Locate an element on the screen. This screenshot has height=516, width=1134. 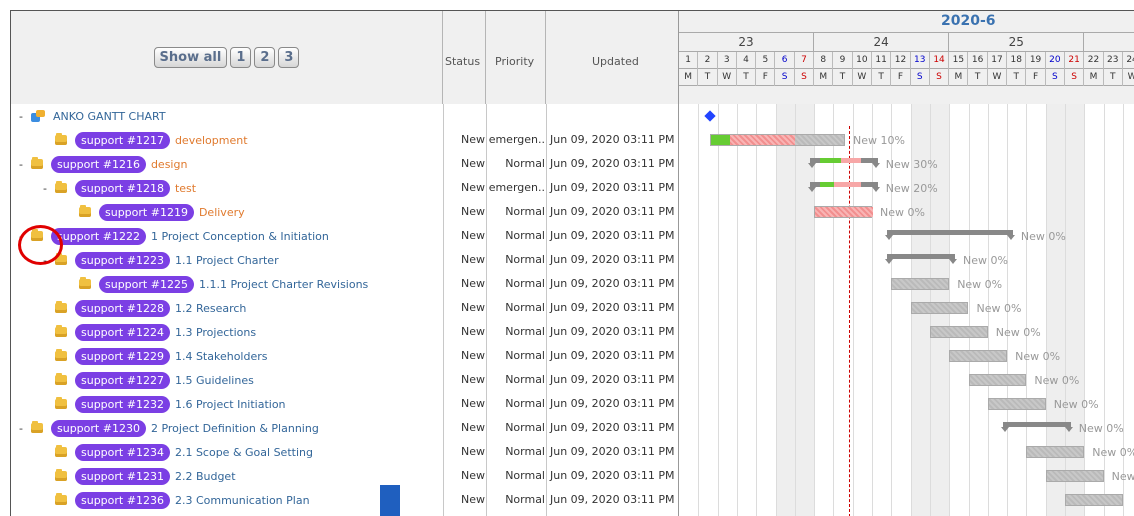
weekday-letter: S is located at coordinates (785, 77).